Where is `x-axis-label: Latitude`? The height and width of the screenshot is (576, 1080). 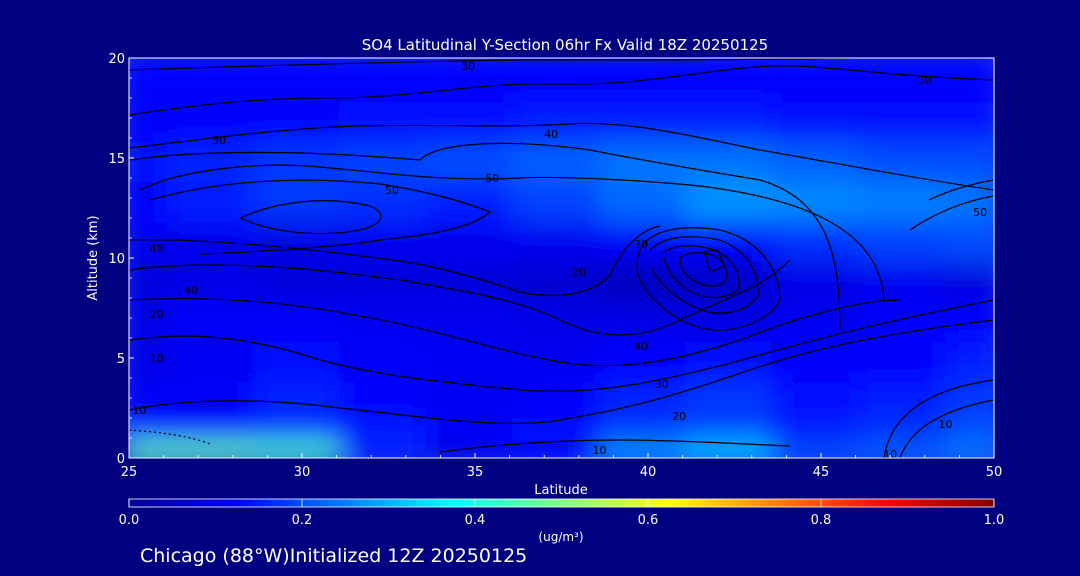
x-axis-label: Latitude is located at coordinates (561, 490).